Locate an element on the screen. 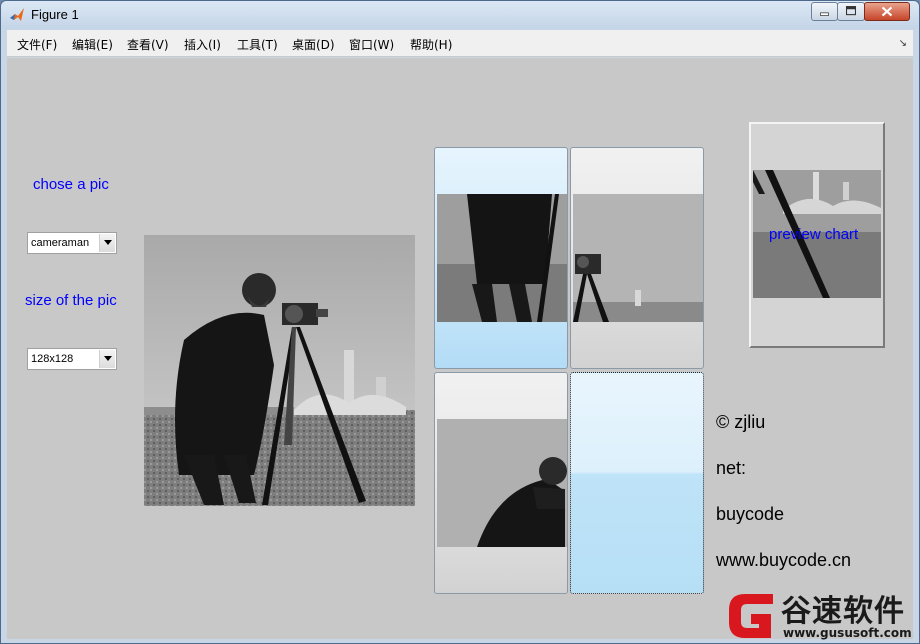 Image resolution: width=920 pixels, height=644 pixels. watermark-url: www.gususoft.com is located at coordinates (847, 633).